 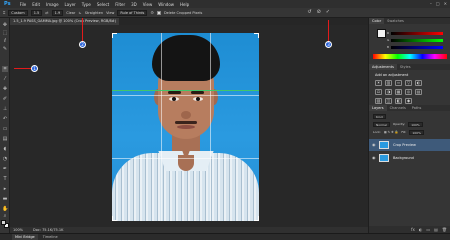 I want to click on vibrance-adjustment-icon: ▽, so click(x=408, y=83).